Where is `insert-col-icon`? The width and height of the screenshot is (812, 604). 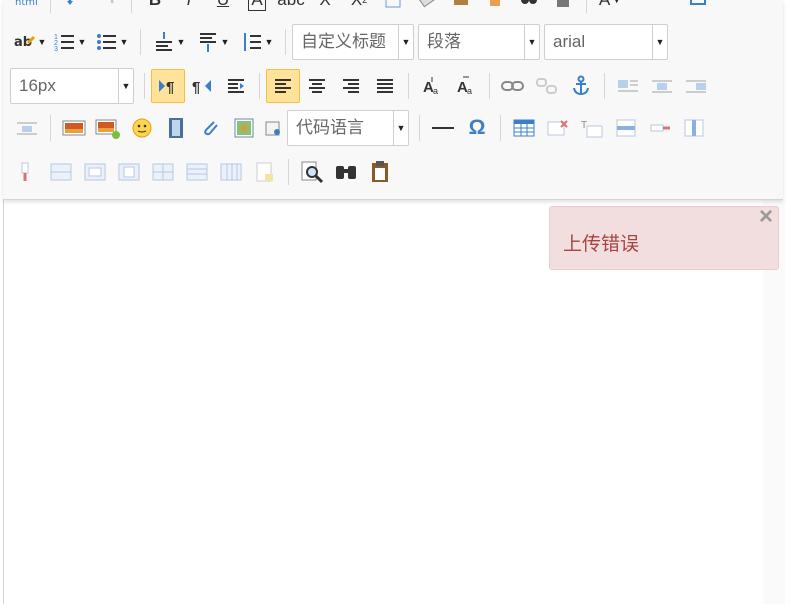 insert-col-icon is located at coordinates (694, 128).